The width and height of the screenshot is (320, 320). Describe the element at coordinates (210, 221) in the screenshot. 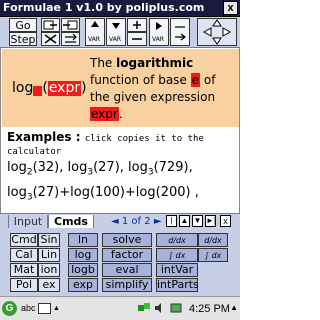

I see `last-page-icon: ►|` at that location.